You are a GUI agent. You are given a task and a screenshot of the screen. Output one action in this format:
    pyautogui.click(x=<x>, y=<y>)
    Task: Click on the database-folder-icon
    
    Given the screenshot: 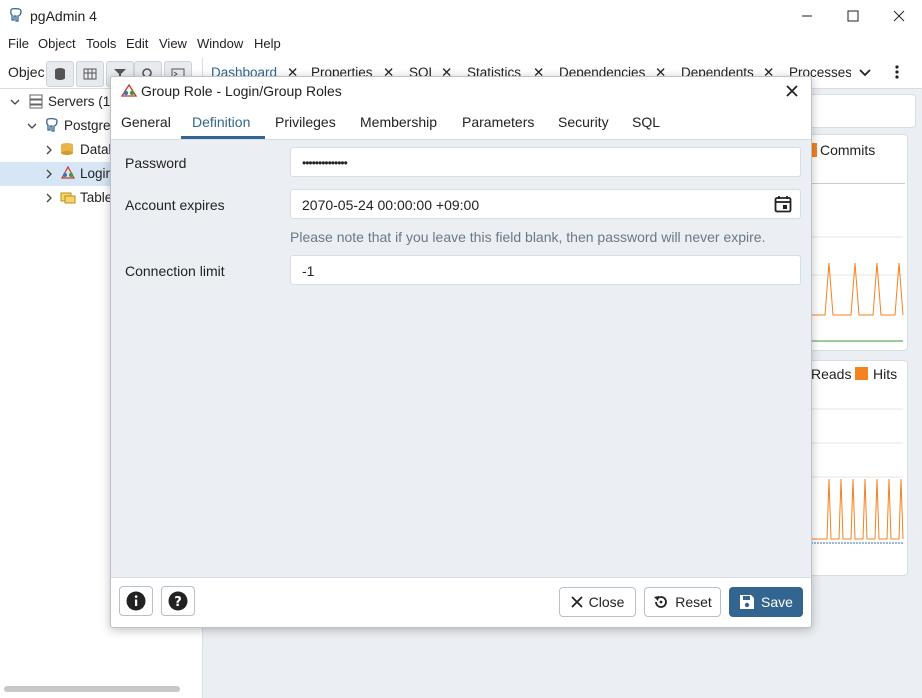 What is the action you would take?
    pyautogui.click(x=67, y=149)
    